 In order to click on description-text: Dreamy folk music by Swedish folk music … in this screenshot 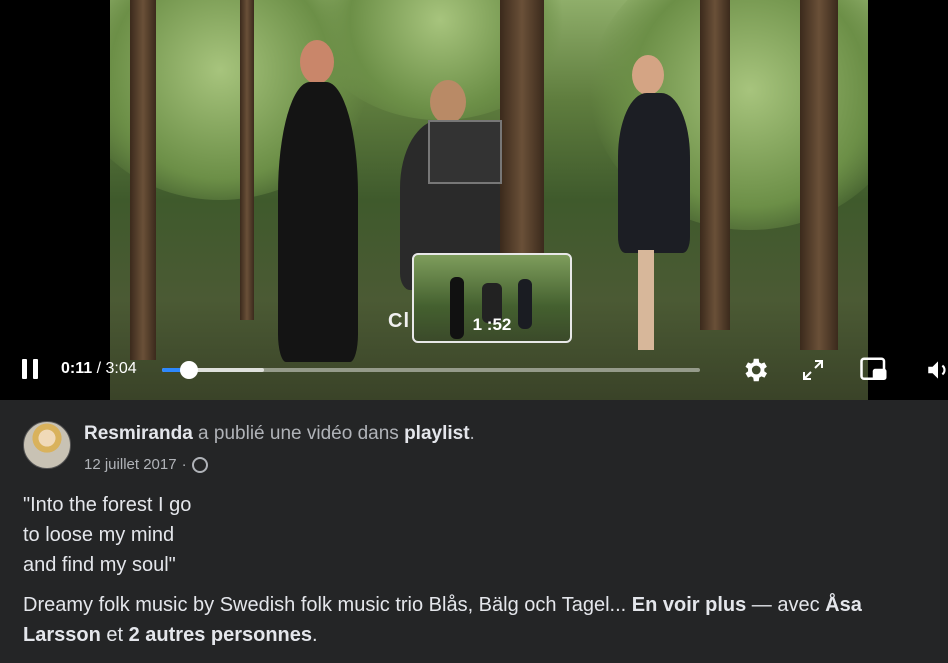, I will do `click(325, 605)`.